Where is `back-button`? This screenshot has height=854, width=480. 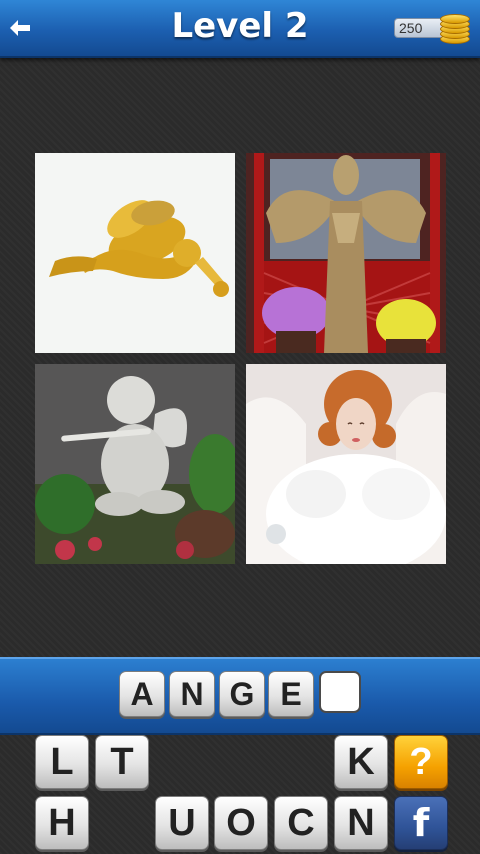
back-button is located at coordinates (20, 28).